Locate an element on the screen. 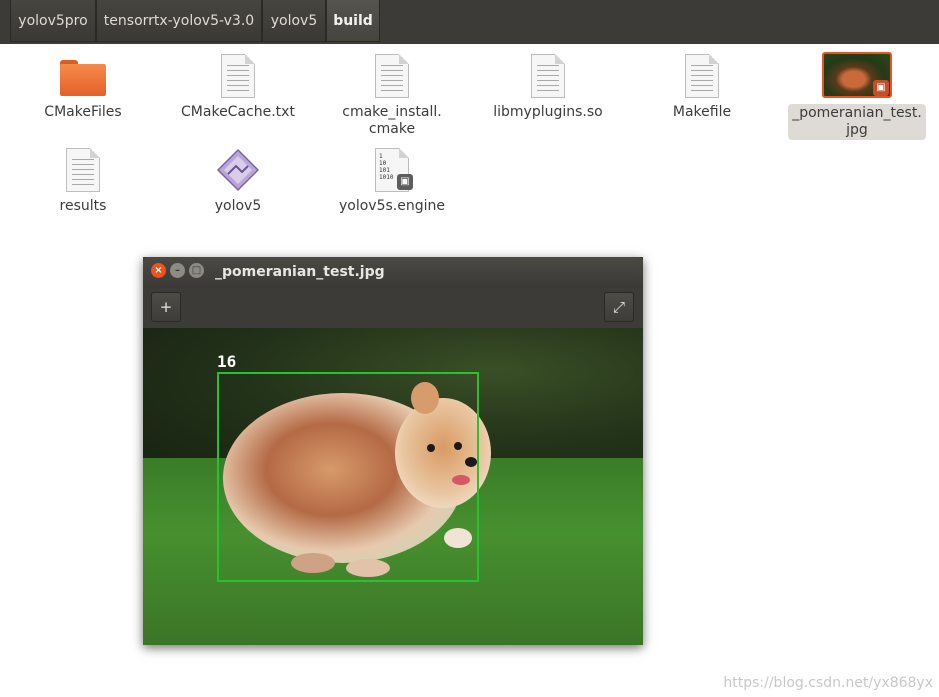  fullscreen-button: ⤢ is located at coordinates (619, 307).